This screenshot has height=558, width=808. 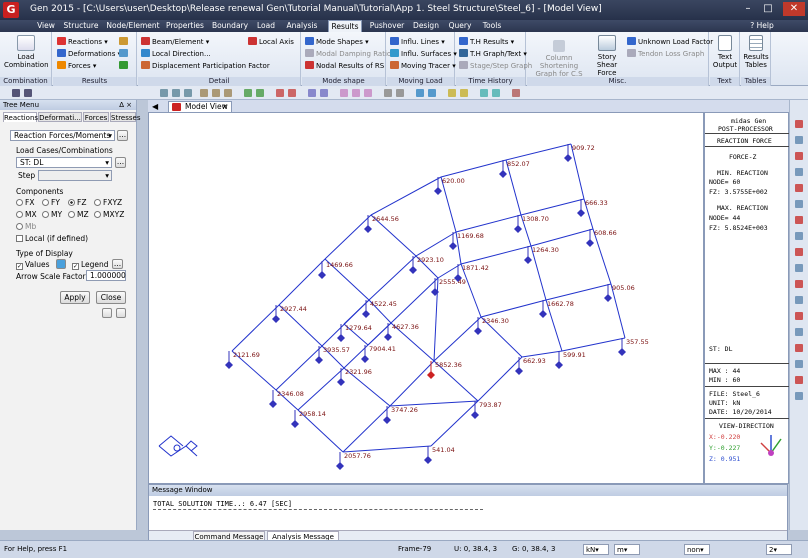 What do you see at coordinates (799, 316) in the screenshot?
I see `strip-tool-13-icon` at bounding box center [799, 316].